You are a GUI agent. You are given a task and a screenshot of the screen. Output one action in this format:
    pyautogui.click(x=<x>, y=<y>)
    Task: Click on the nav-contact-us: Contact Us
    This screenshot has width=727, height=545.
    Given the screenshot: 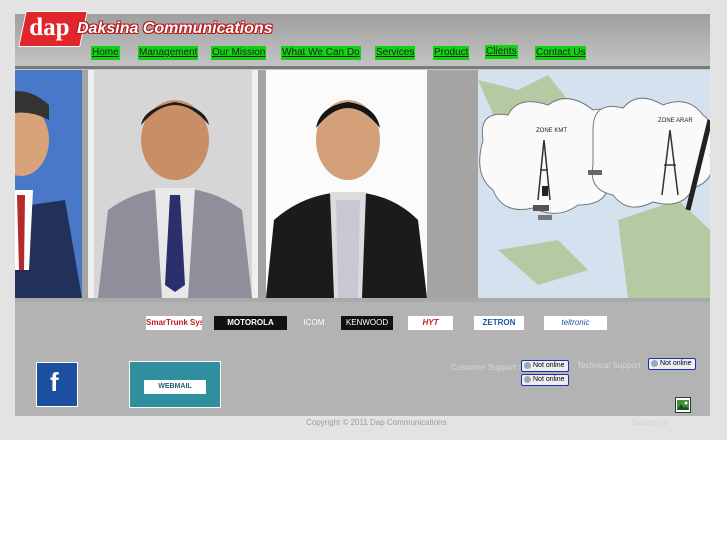 What is the action you would take?
    pyautogui.click(x=561, y=53)
    